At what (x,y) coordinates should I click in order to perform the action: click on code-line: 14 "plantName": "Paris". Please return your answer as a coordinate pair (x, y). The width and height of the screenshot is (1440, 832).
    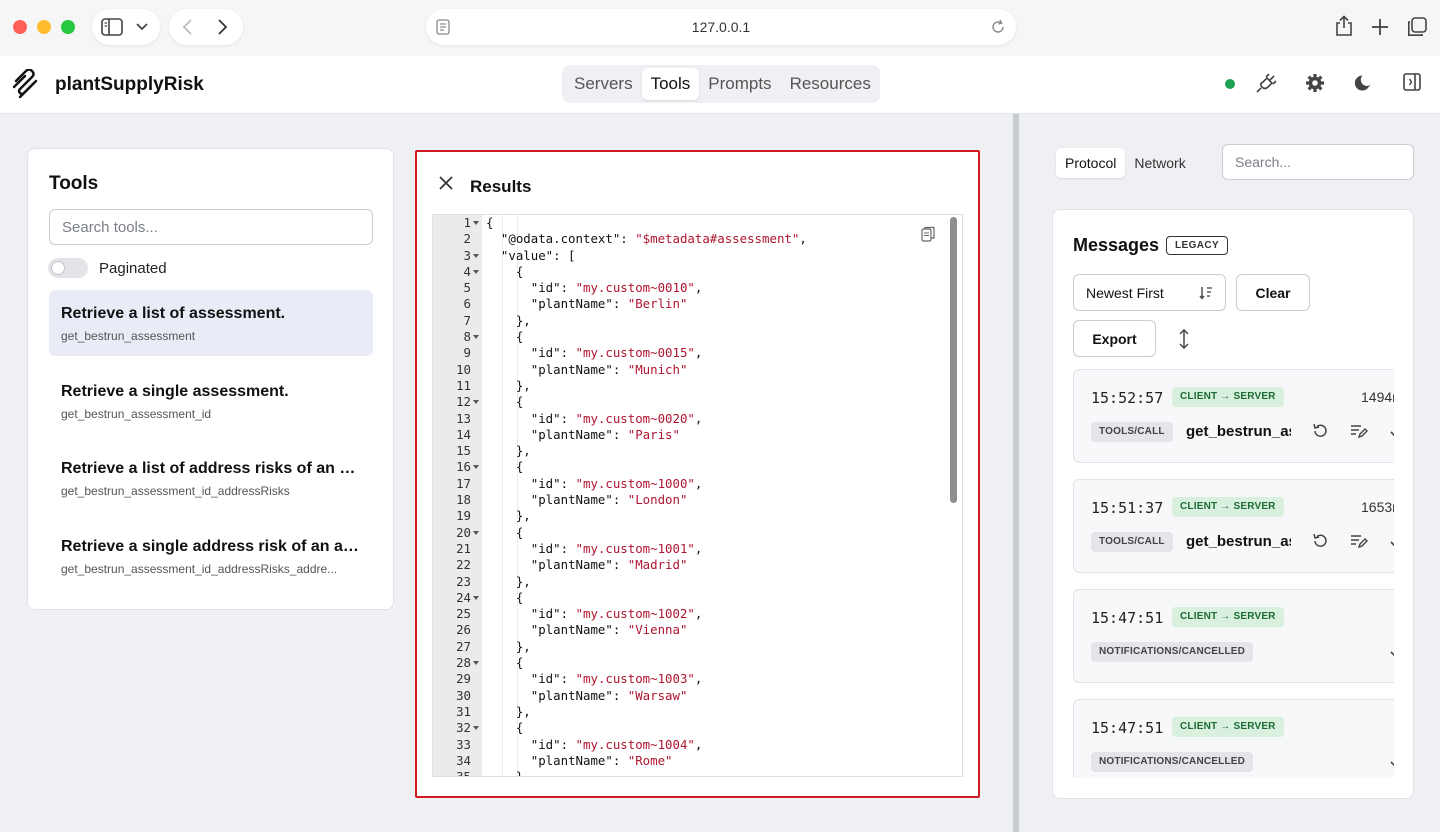
    Looking at the image, I should click on (697, 435).